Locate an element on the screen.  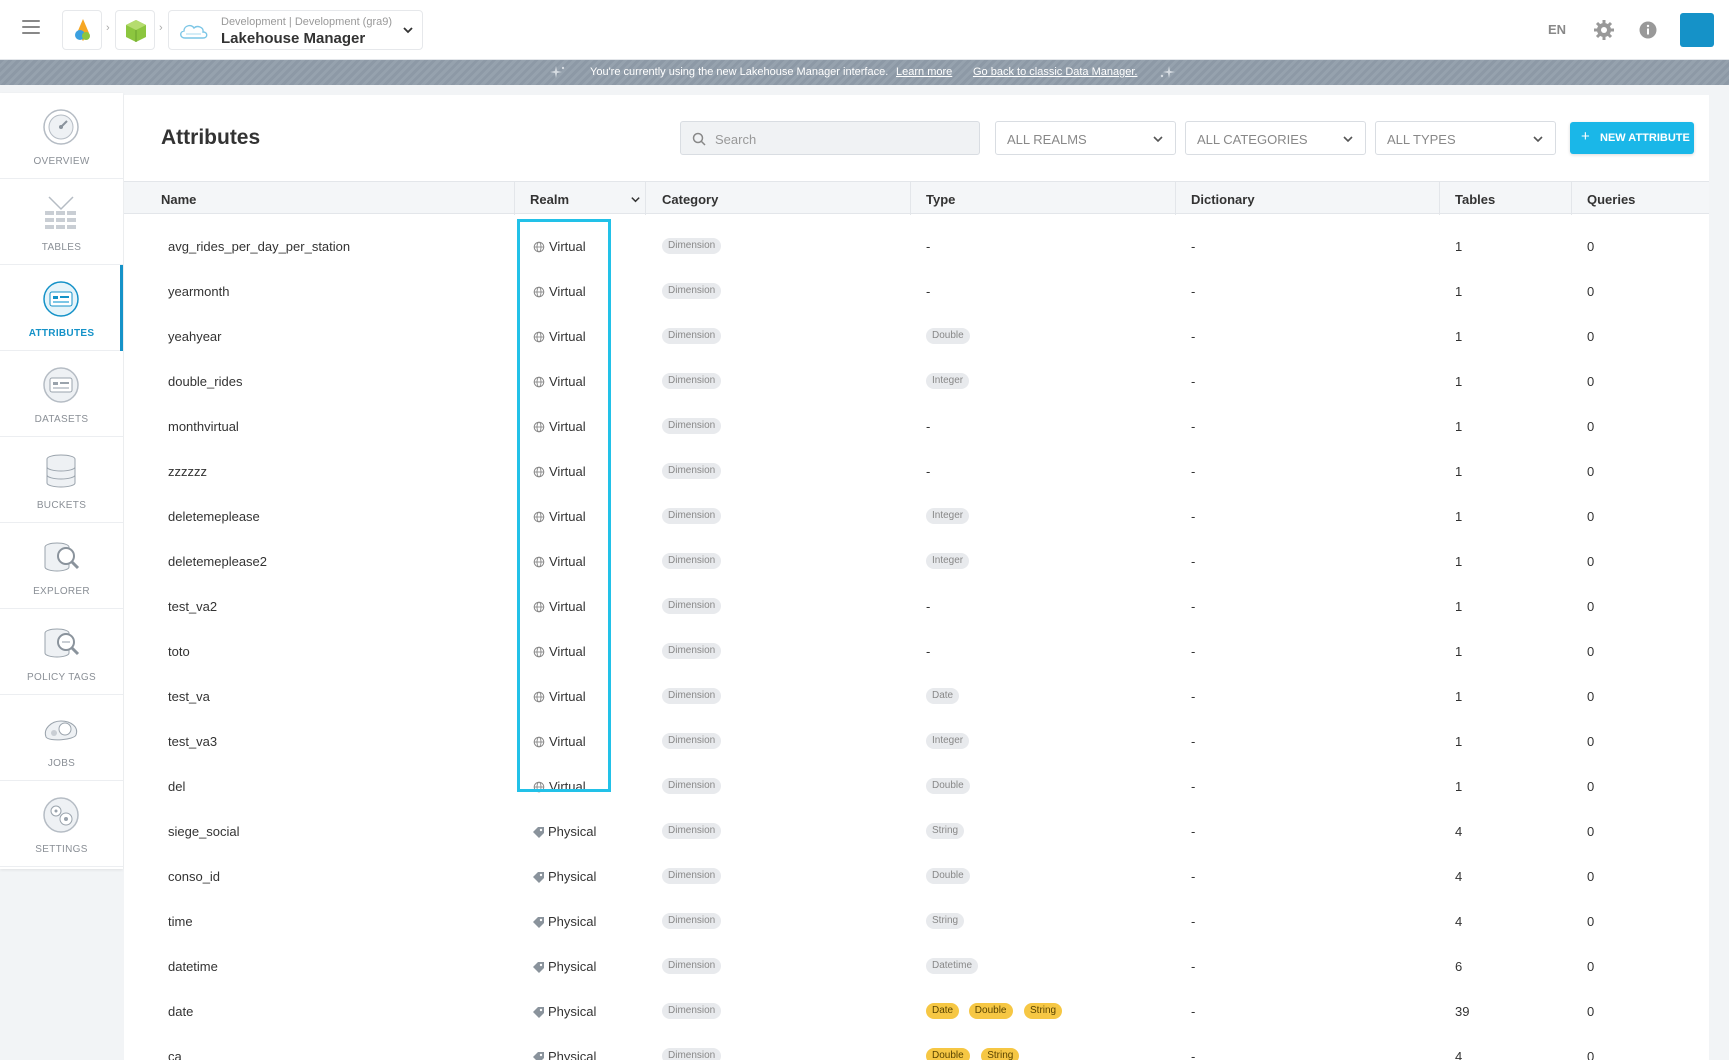
attribute-name: del is located at coordinates (176, 786).